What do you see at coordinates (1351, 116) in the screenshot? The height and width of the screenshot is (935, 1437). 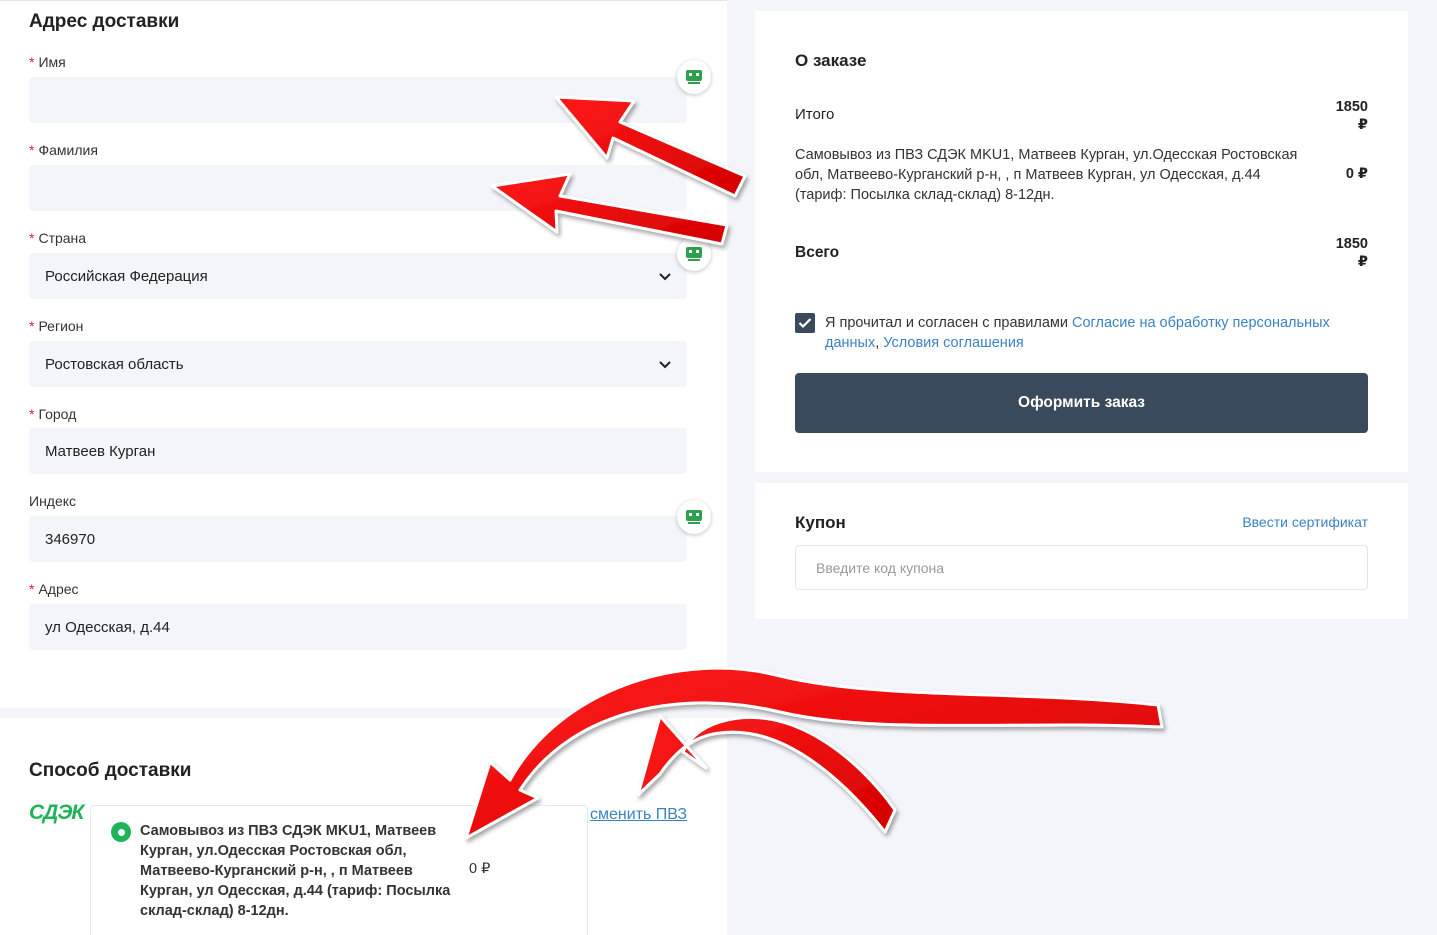 I see `subtotal-value: 1850 ₽` at bounding box center [1351, 116].